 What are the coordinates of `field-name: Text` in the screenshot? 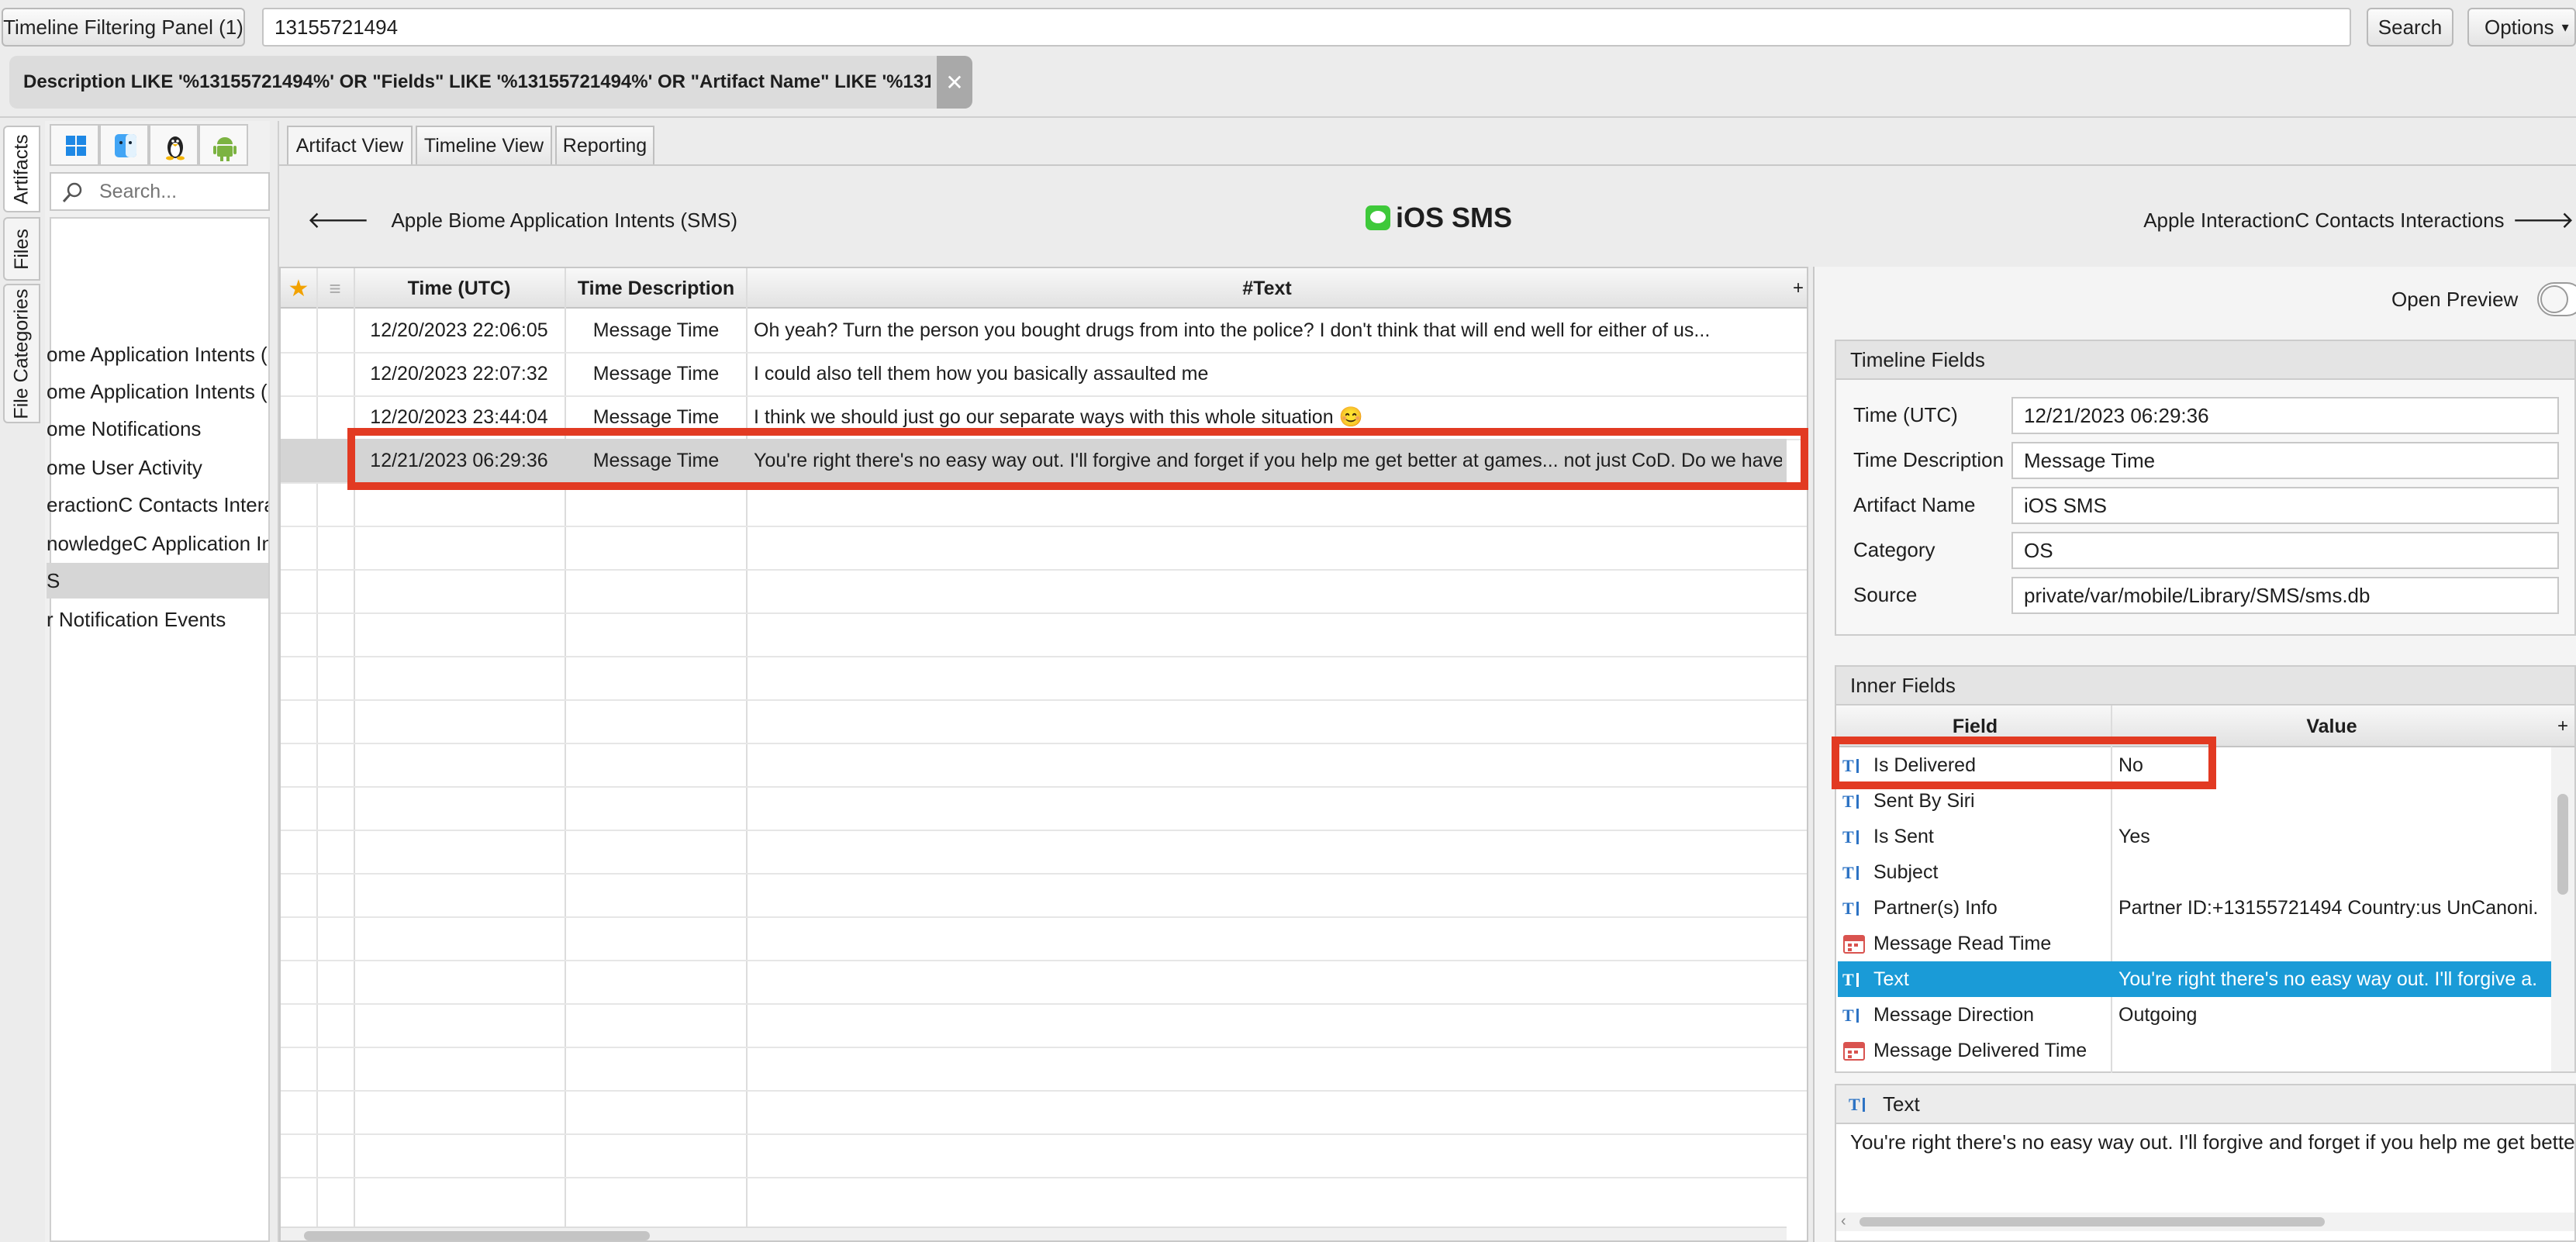 It's located at (1891, 979).